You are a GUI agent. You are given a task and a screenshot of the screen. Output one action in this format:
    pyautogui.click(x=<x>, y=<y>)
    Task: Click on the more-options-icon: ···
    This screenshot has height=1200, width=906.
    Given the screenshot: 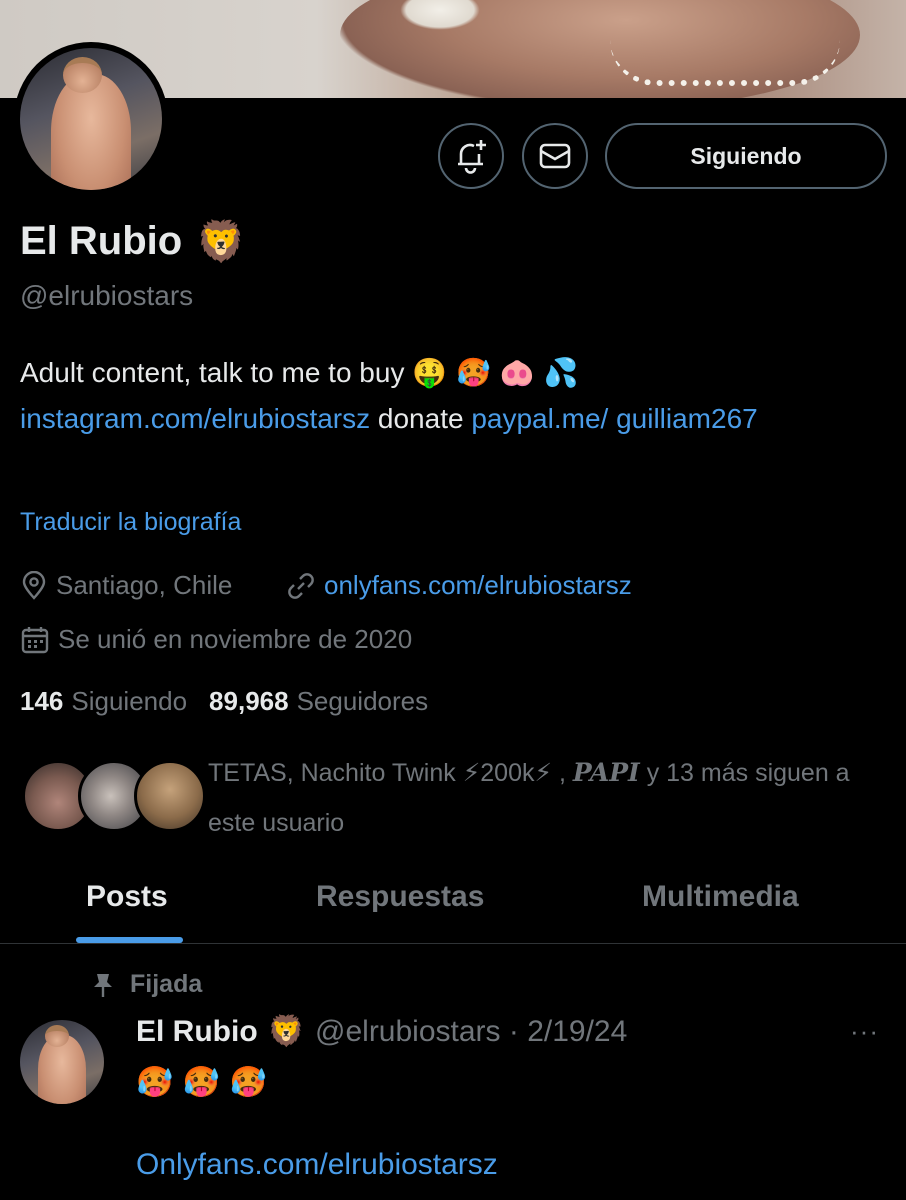 What is the action you would take?
    pyautogui.click(x=864, y=1031)
    